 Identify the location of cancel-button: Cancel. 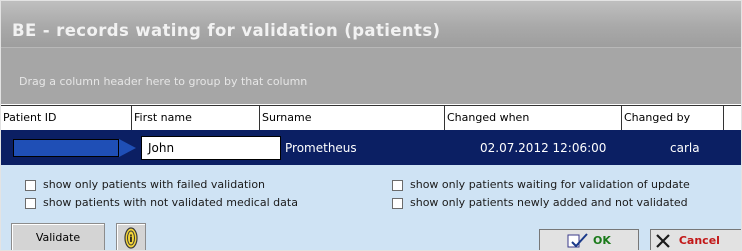
(695, 239).